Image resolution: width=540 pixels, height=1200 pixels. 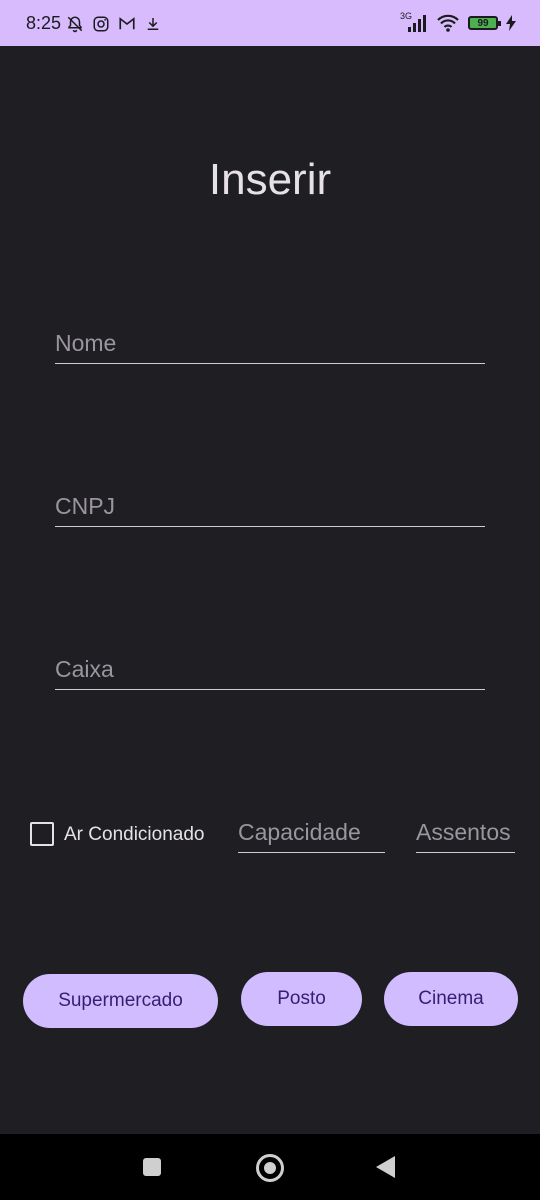 I want to click on home-icon, so click(x=270, y=1168).